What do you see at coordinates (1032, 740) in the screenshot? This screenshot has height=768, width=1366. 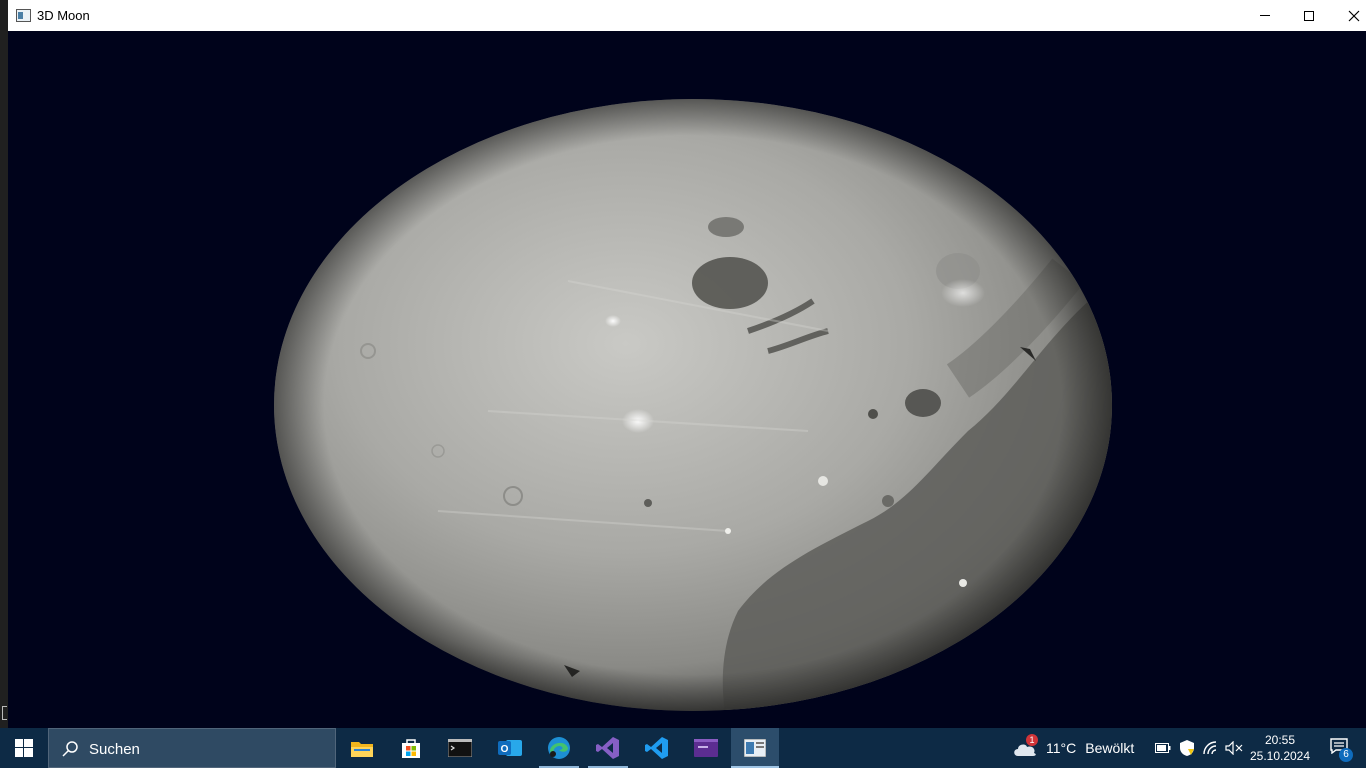 I see `weather-badge: 1` at bounding box center [1032, 740].